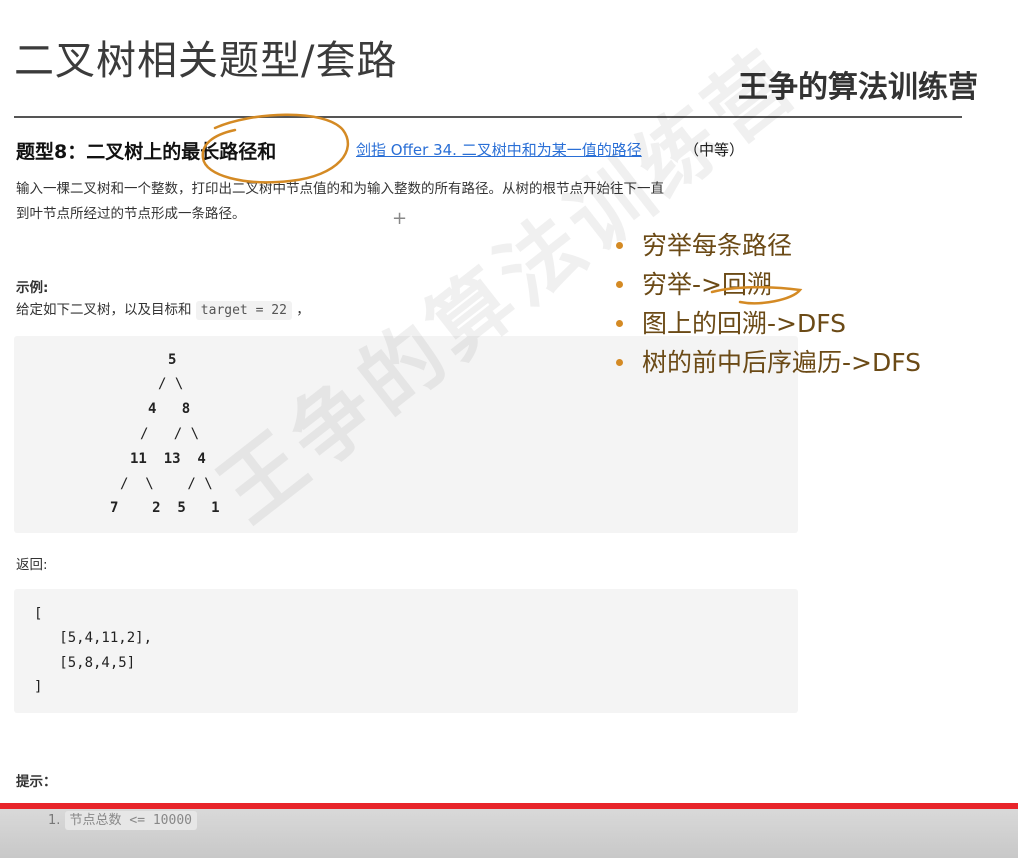 The height and width of the screenshot is (858, 1018). Describe the element at coordinates (93, 638) in the screenshot. I see `result-line-2: [5,4,11,2],` at that location.